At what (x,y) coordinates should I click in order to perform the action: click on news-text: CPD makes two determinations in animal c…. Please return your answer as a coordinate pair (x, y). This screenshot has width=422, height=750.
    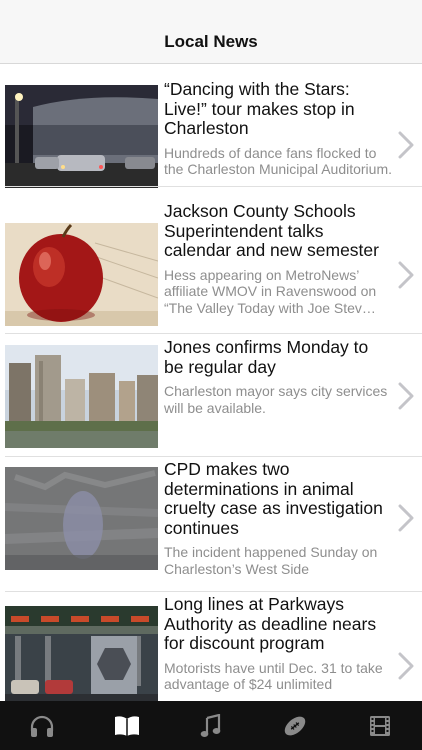
    Looking at the image, I should click on (278, 518).